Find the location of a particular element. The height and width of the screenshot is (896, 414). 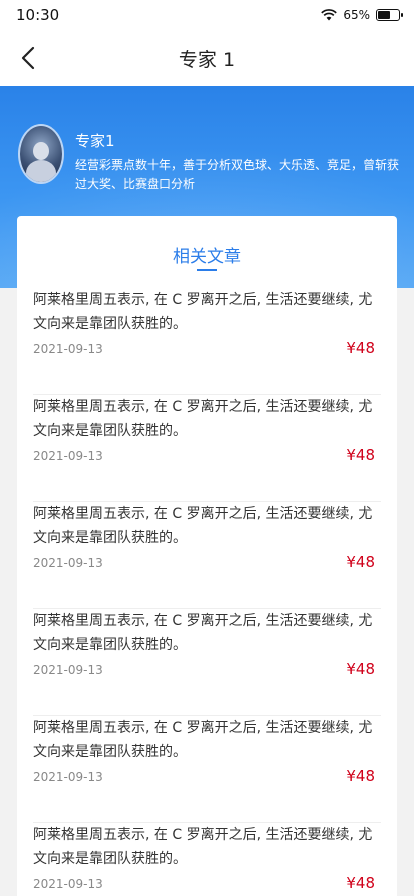

expert-description: 经营彩票点数十年，善于分析双色球、大乐透、竞足，曾斩获过大奖、比赛盘口分析 is located at coordinates (237, 174).